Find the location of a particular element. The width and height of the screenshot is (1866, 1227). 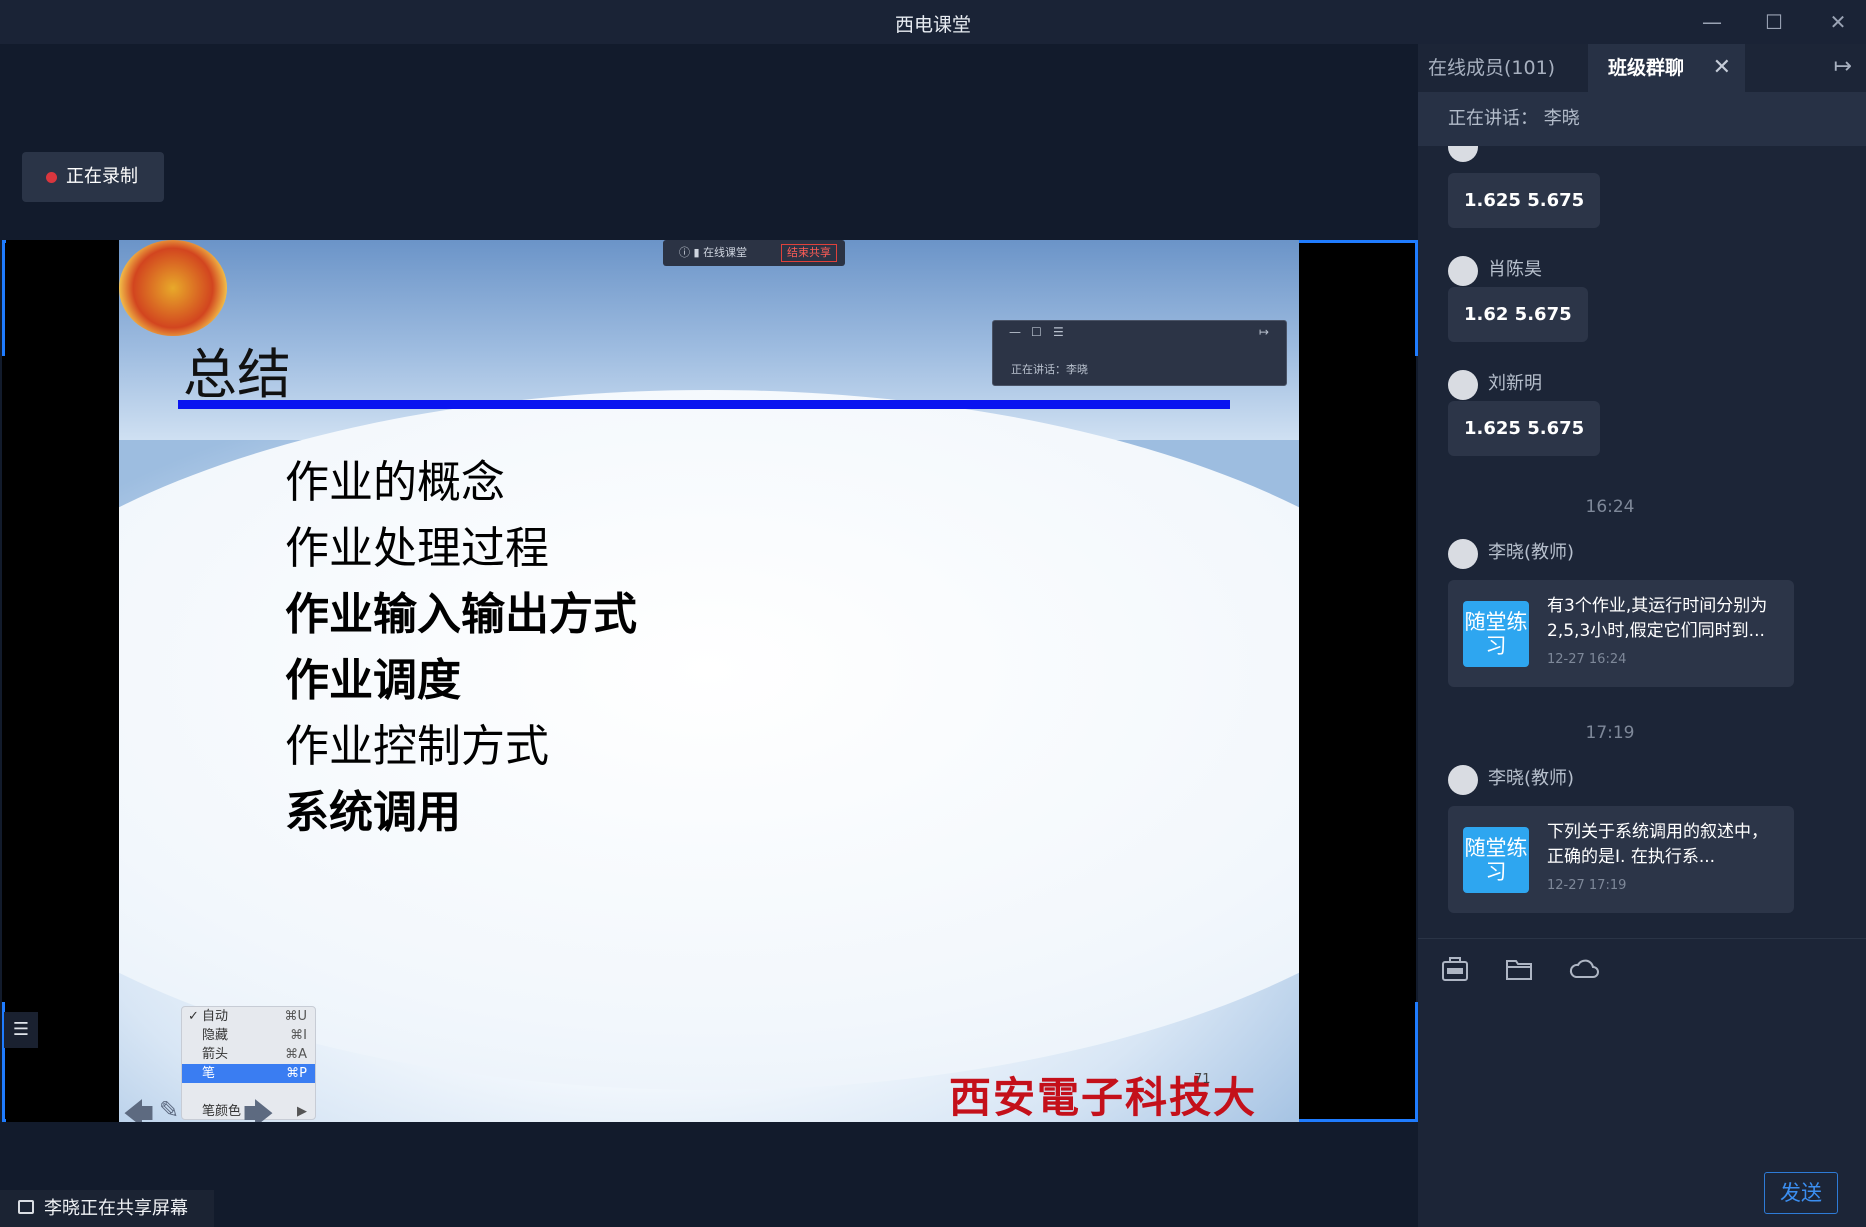

mini-classroom-window: — ☐ ☰ ↦ 正在讲话：李晓 is located at coordinates (1139, 353).